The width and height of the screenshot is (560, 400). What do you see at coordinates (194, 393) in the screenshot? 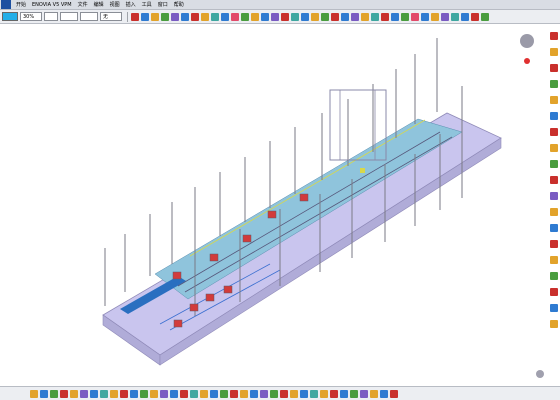
I see `view-tool-17-icon` at bounding box center [194, 393].